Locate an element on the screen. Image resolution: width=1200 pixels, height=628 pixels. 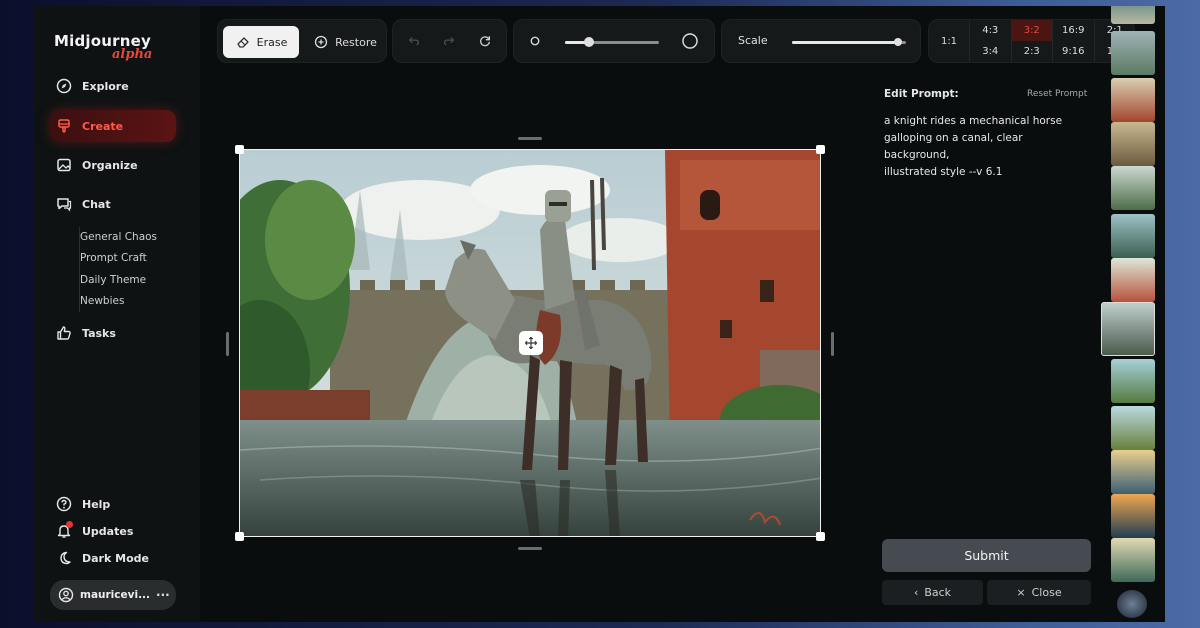
sidebar: Midjourney alpha Explore Create Organize is located at coordinates (117, 314).